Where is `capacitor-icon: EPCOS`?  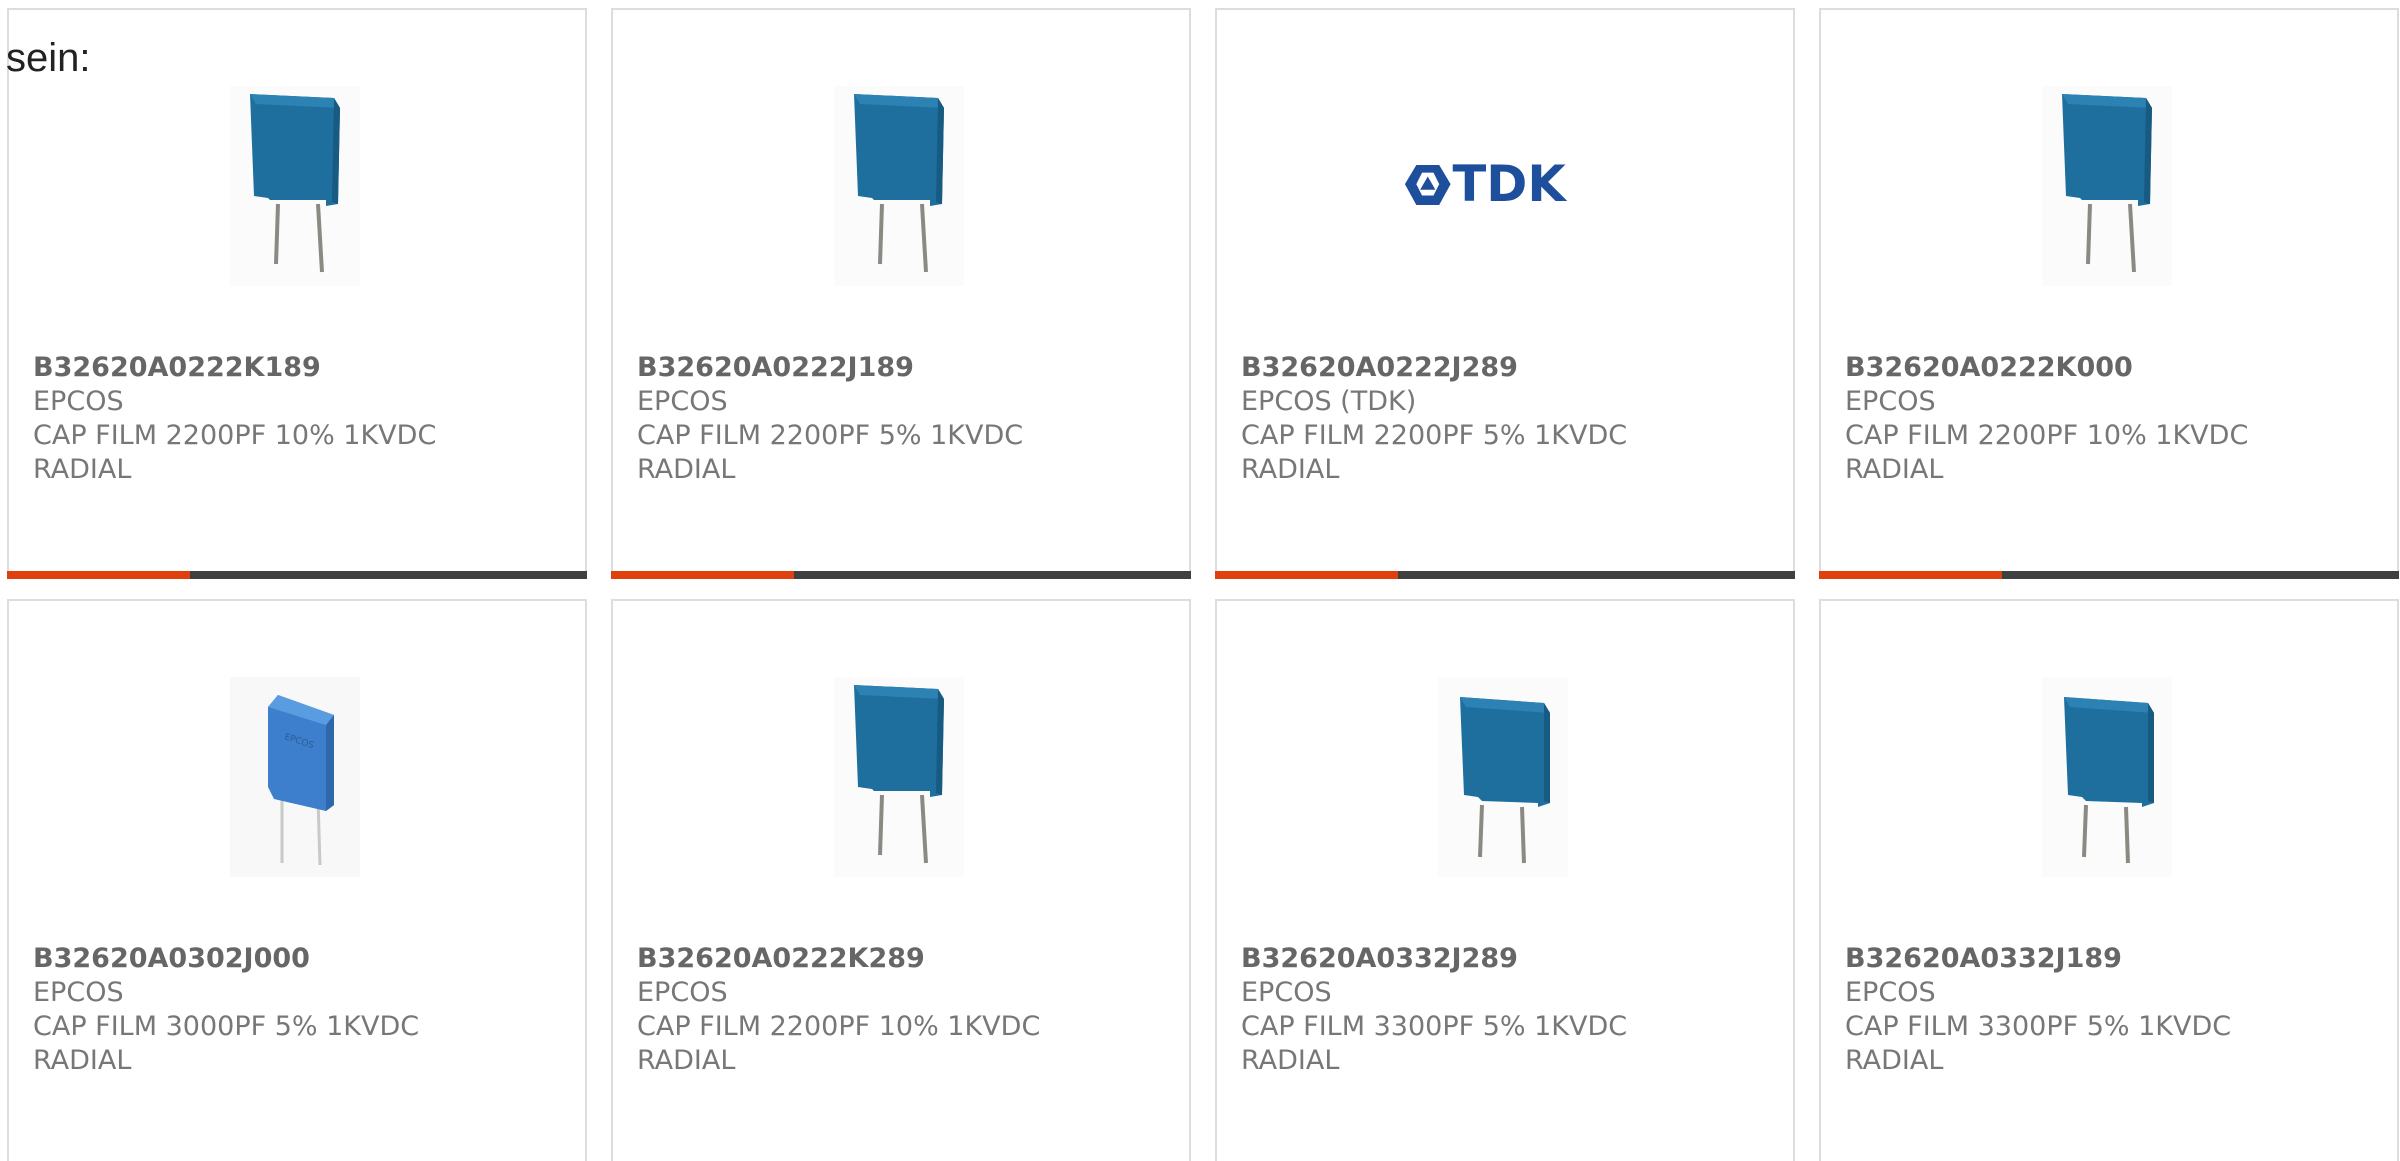 capacitor-icon: EPCOS is located at coordinates (295, 777).